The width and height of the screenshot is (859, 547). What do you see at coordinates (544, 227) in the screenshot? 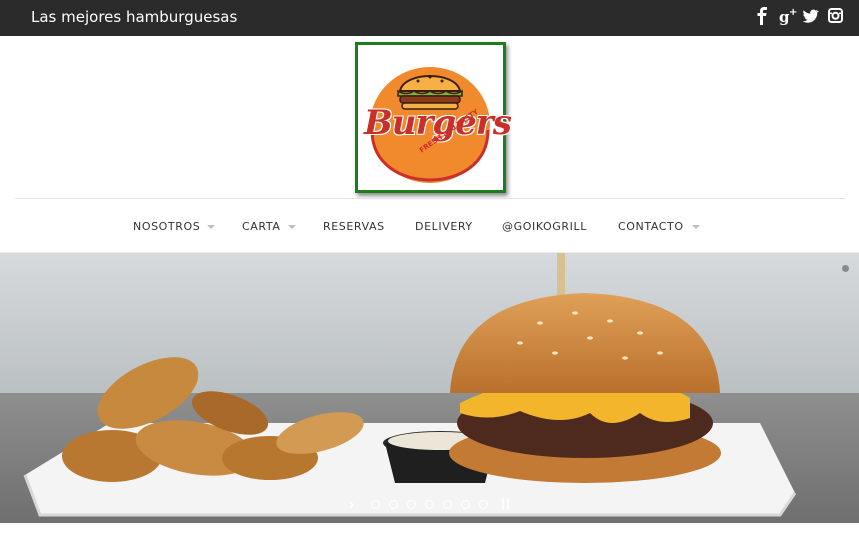
I see `nav-item-instagram-handle: @GOIKOGRILL` at bounding box center [544, 227].